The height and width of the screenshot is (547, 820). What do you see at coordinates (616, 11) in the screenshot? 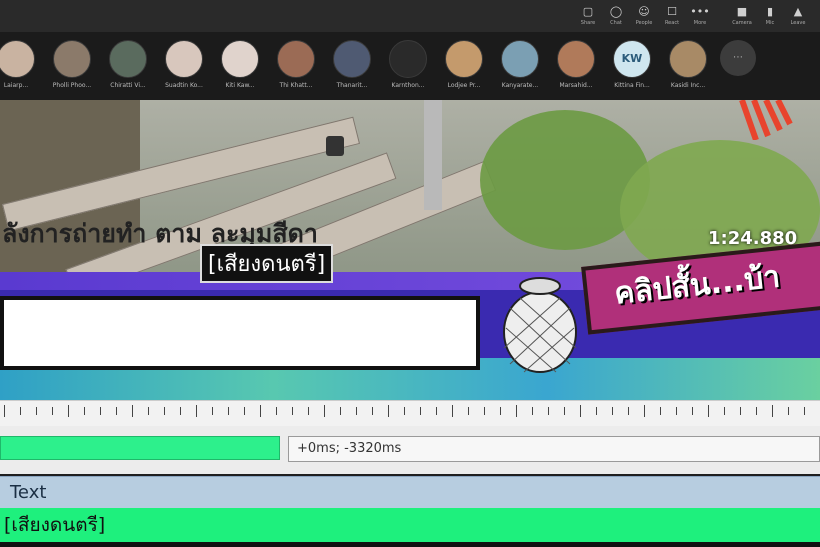
I see `chat-icon-glyph: ◯` at bounding box center [616, 11].